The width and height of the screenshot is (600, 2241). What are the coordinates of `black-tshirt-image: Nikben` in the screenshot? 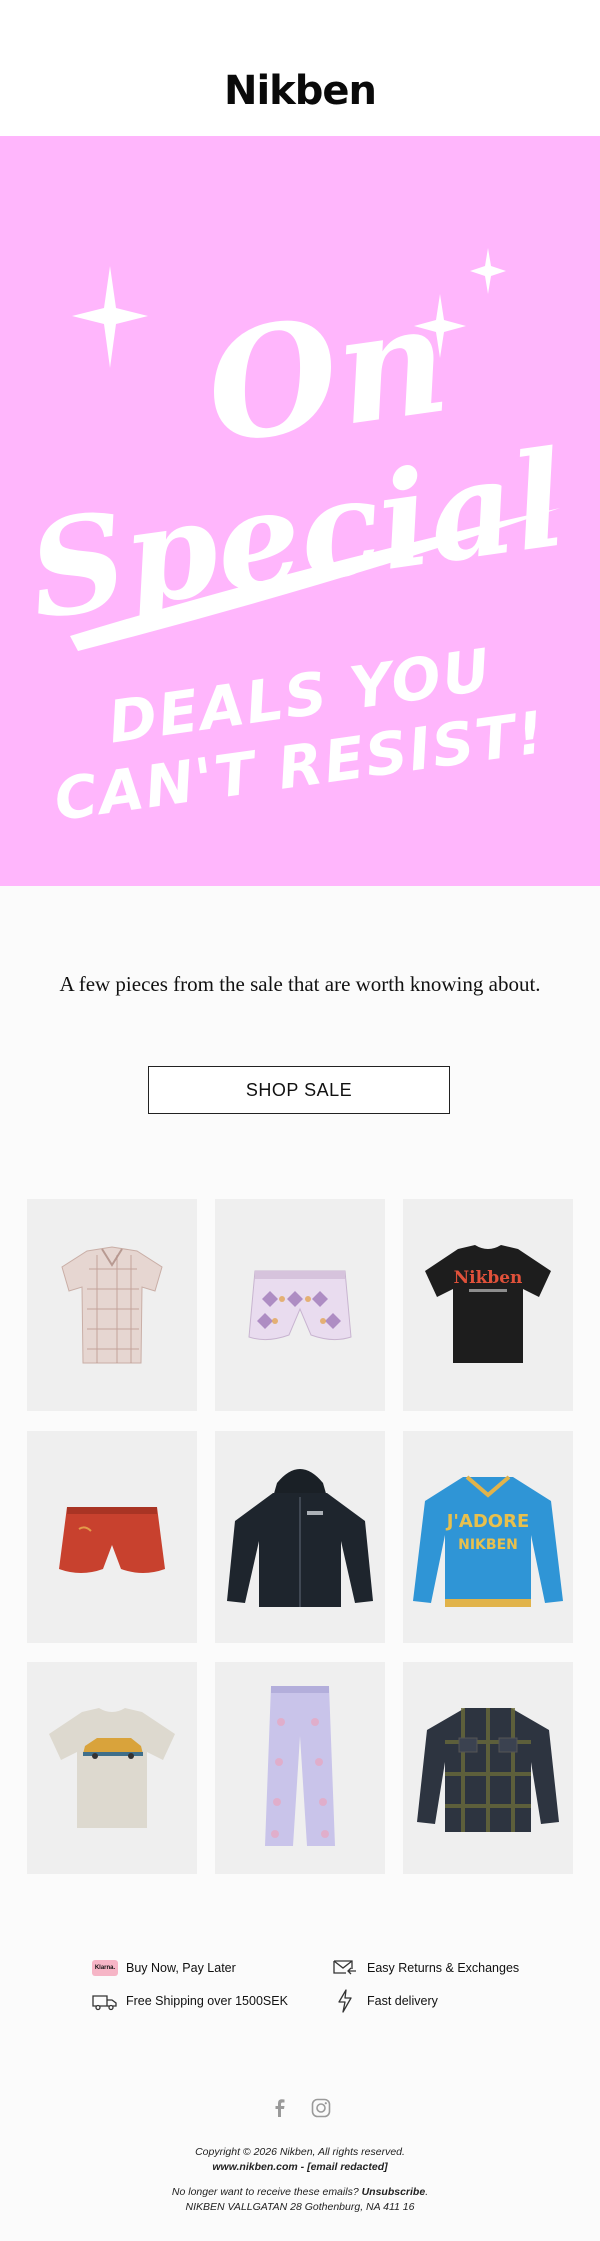 It's located at (488, 1304).